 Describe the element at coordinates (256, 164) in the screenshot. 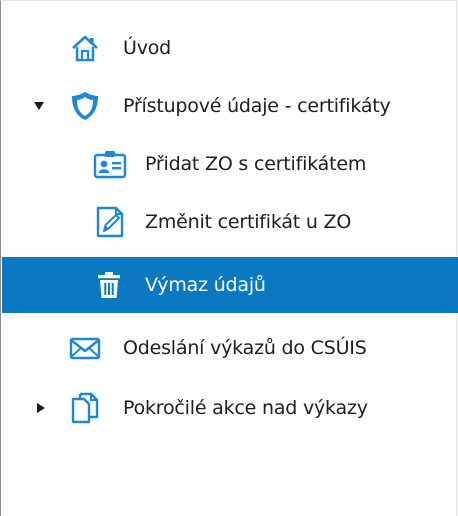

I see `tree-item-label: Přidat ZO s certifikátem` at that location.